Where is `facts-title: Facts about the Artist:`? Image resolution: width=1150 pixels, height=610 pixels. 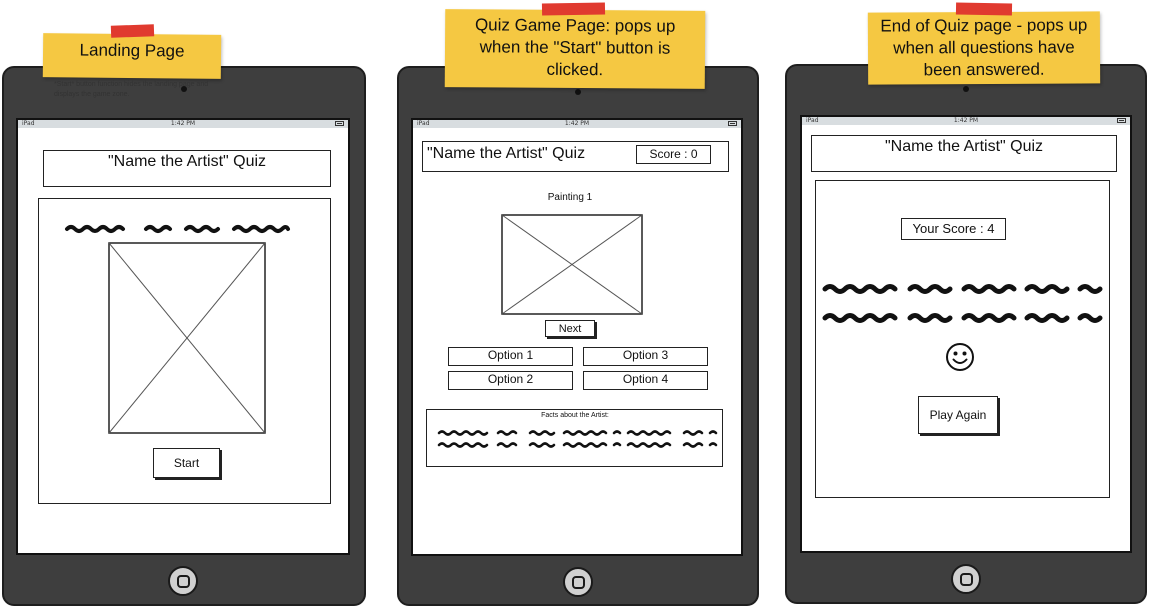
facts-title: Facts about the Artist: is located at coordinates (575, 415).